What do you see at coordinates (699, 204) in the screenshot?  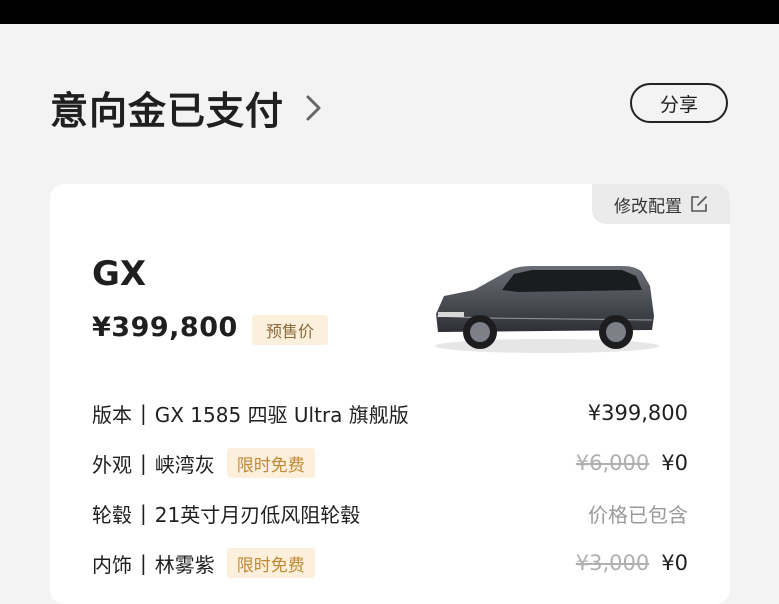 I see `edit-icon` at bounding box center [699, 204].